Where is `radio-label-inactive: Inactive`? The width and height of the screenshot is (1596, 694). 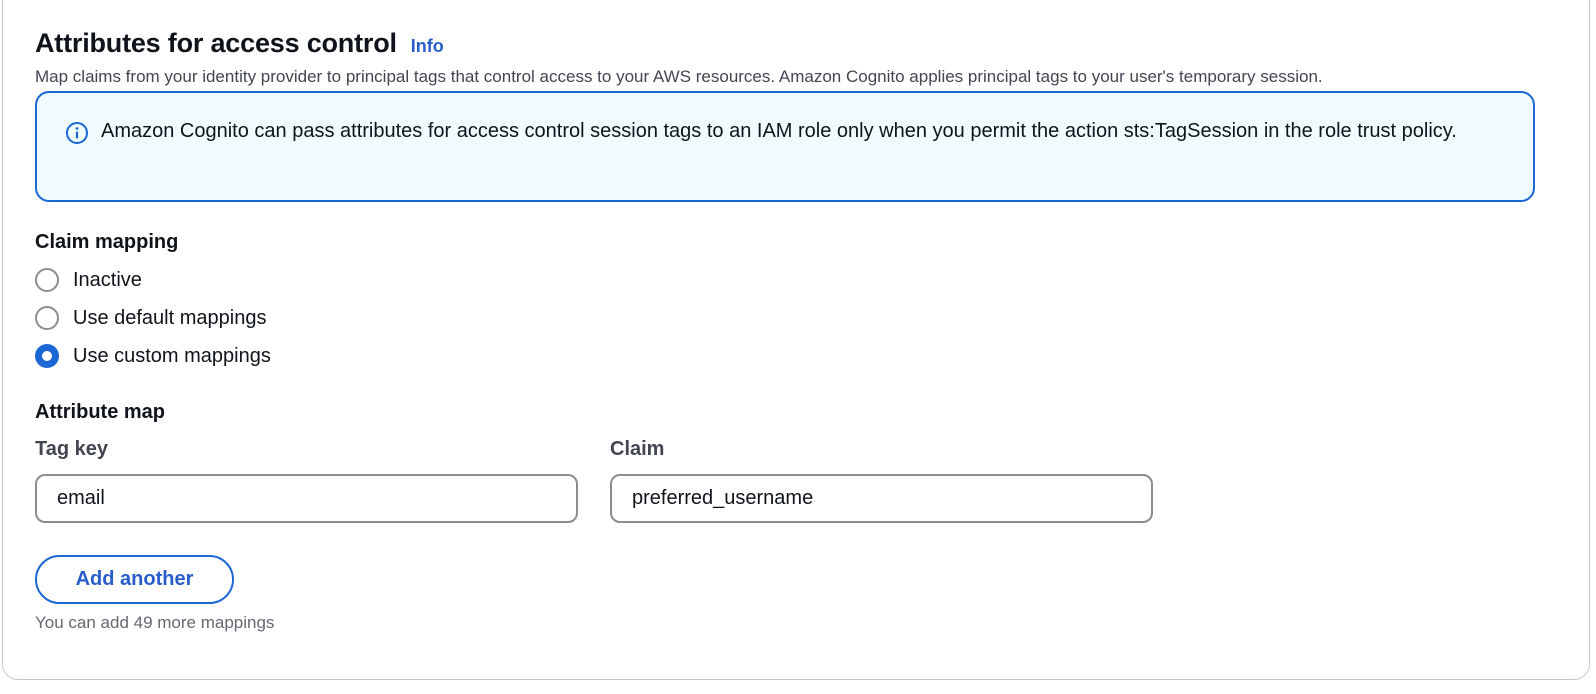
radio-label-inactive: Inactive is located at coordinates (107, 279).